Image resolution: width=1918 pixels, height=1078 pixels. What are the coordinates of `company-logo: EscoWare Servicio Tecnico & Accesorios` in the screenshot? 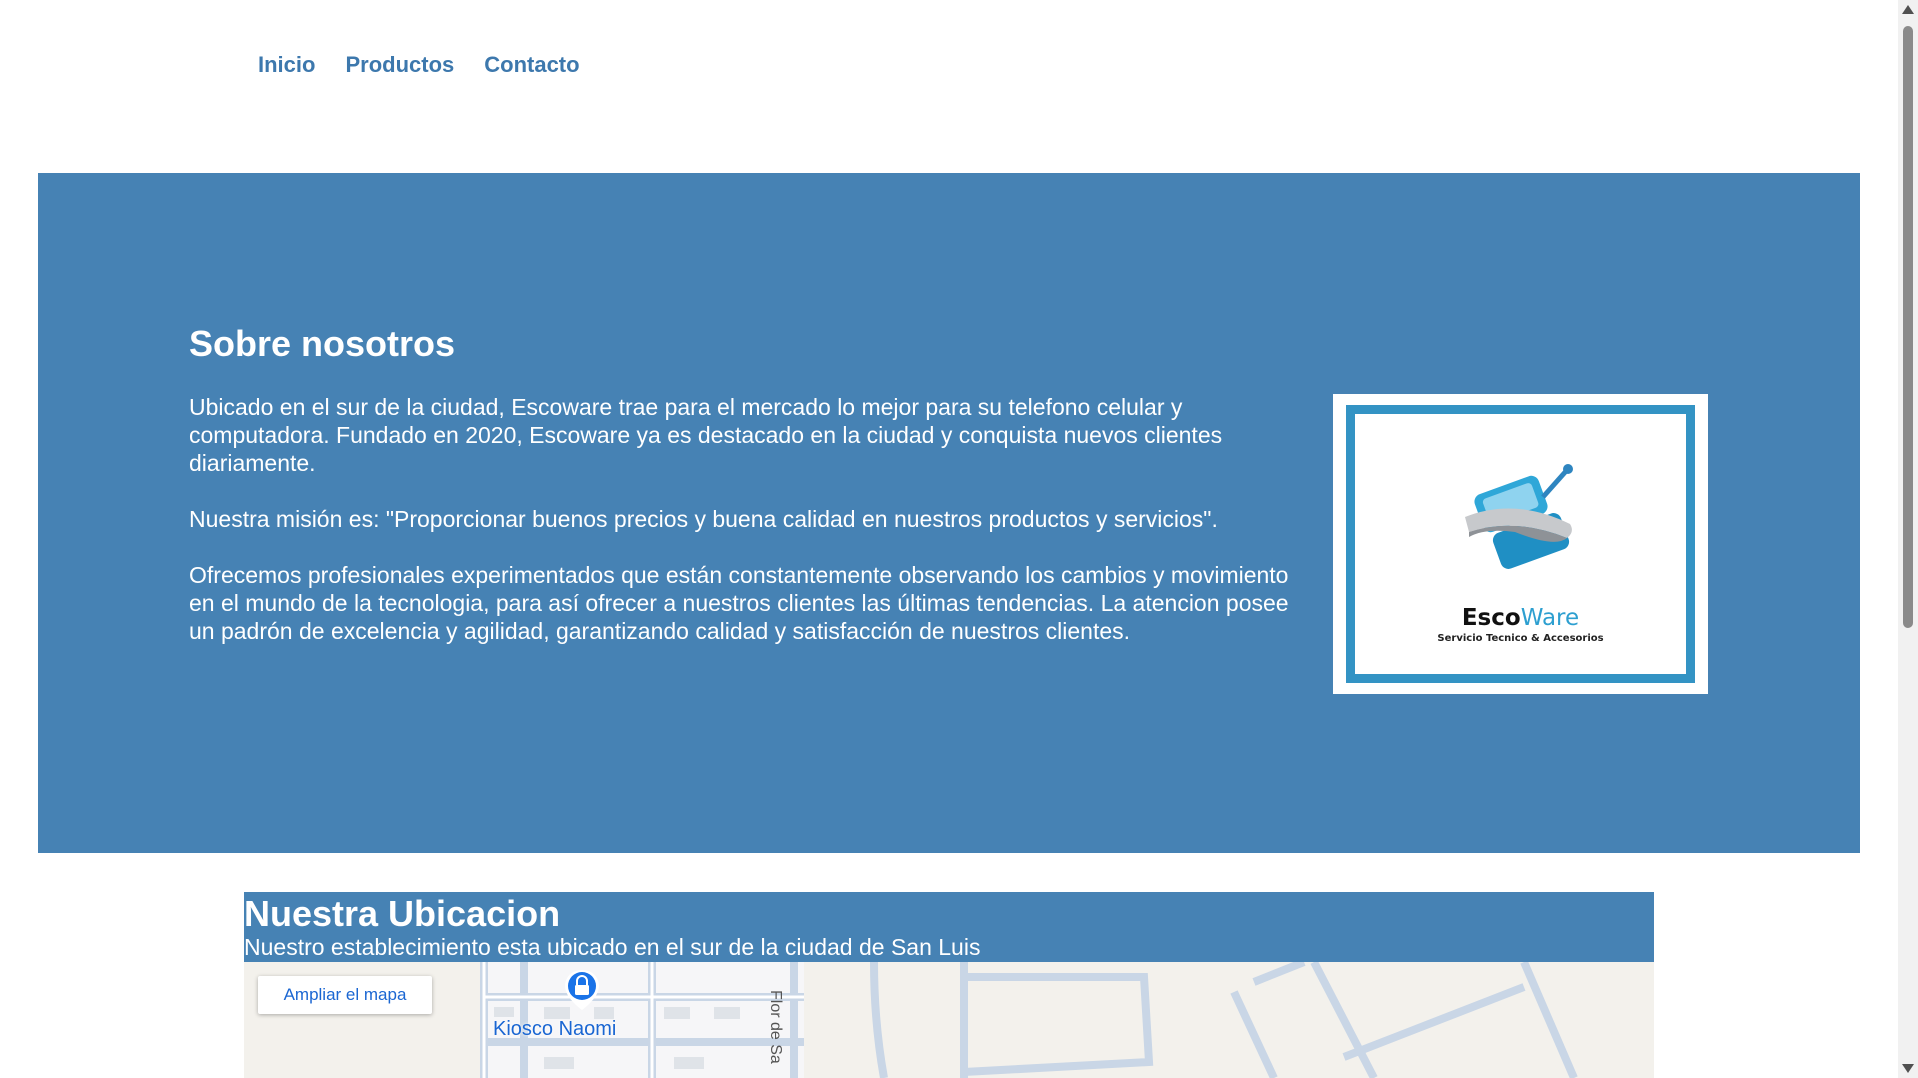 It's located at (1520, 544).